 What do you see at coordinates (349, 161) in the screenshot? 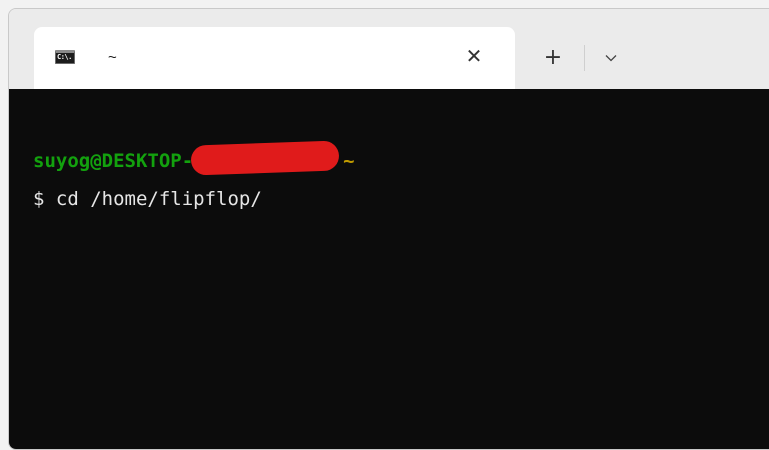
I see `prompt-cwd: ~` at bounding box center [349, 161].